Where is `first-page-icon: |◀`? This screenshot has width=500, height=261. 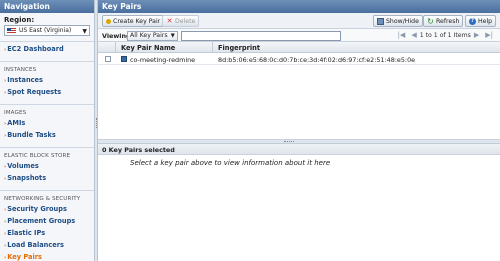 first-page-icon: |◀ is located at coordinates (402, 35).